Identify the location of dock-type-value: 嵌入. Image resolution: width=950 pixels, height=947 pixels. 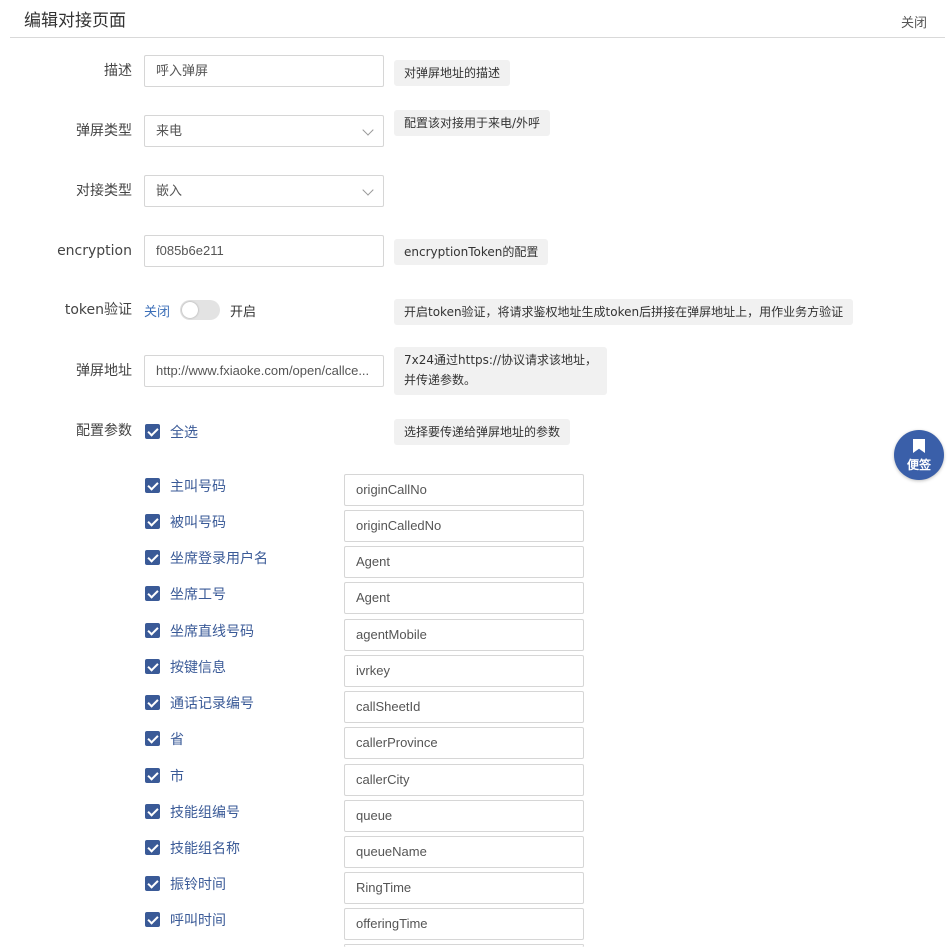
(169, 190).